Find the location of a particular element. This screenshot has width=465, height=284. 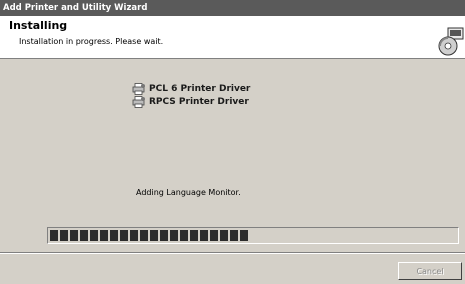

driver-item-rpcs: RPCS Printer Driver is located at coordinates (191, 101).